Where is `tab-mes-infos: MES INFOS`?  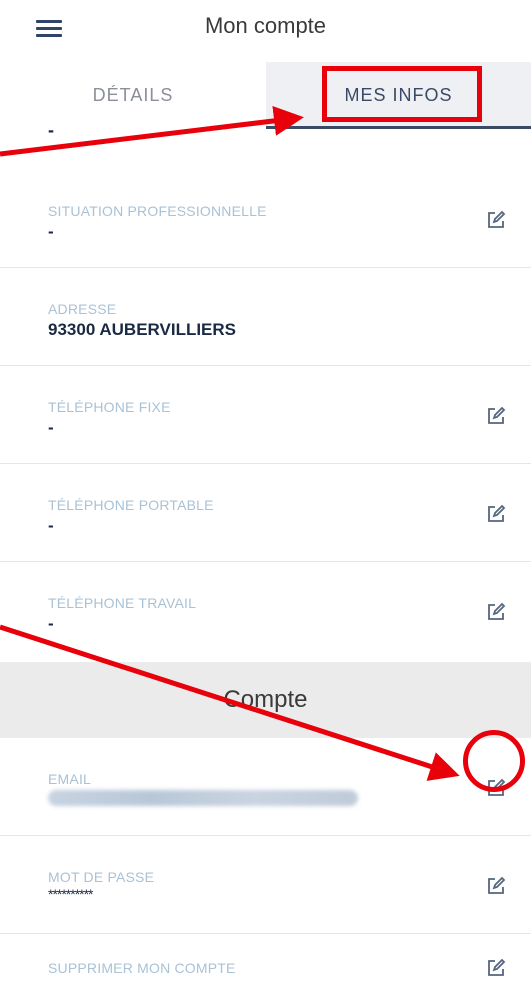 tab-mes-infos: MES INFOS is located at coordinates (398, 95).